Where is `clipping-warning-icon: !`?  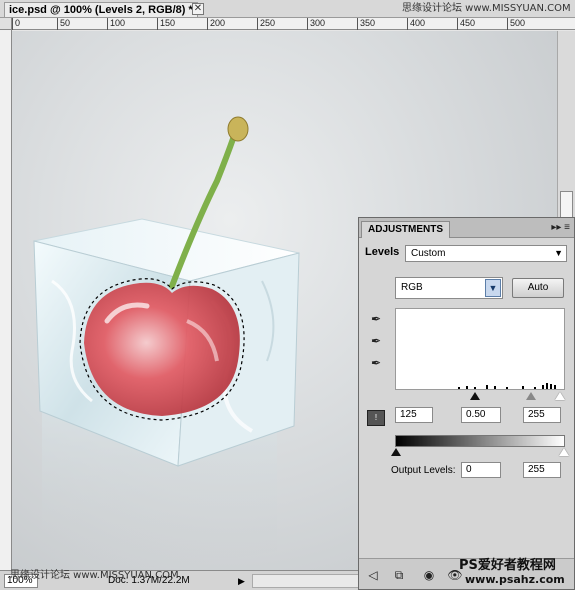 clipping-warning-icon: ! is located at coordinates (376, 418).